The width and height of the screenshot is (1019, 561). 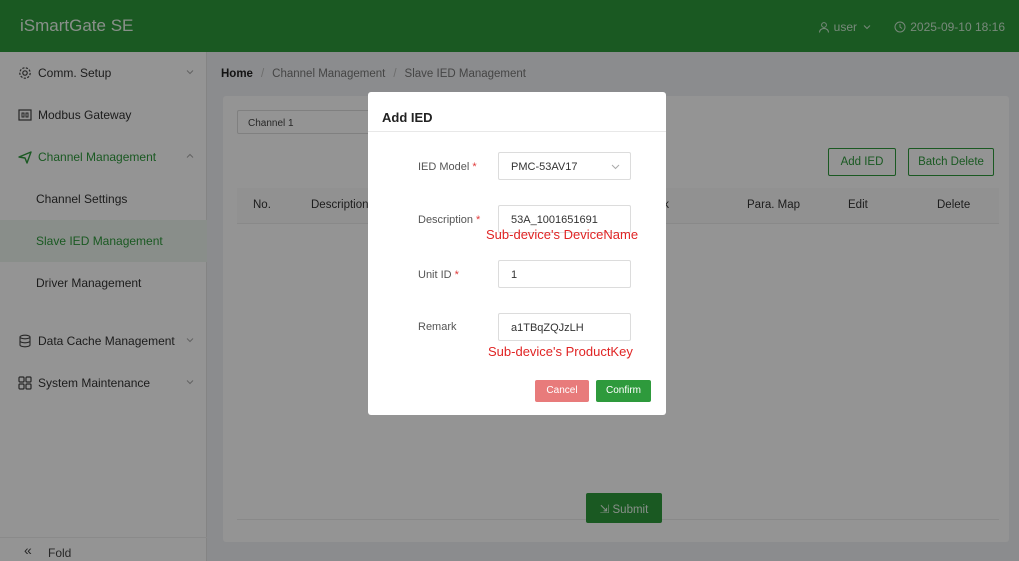 I want to click on description-label-text: Description, so click(x=446, y=220).